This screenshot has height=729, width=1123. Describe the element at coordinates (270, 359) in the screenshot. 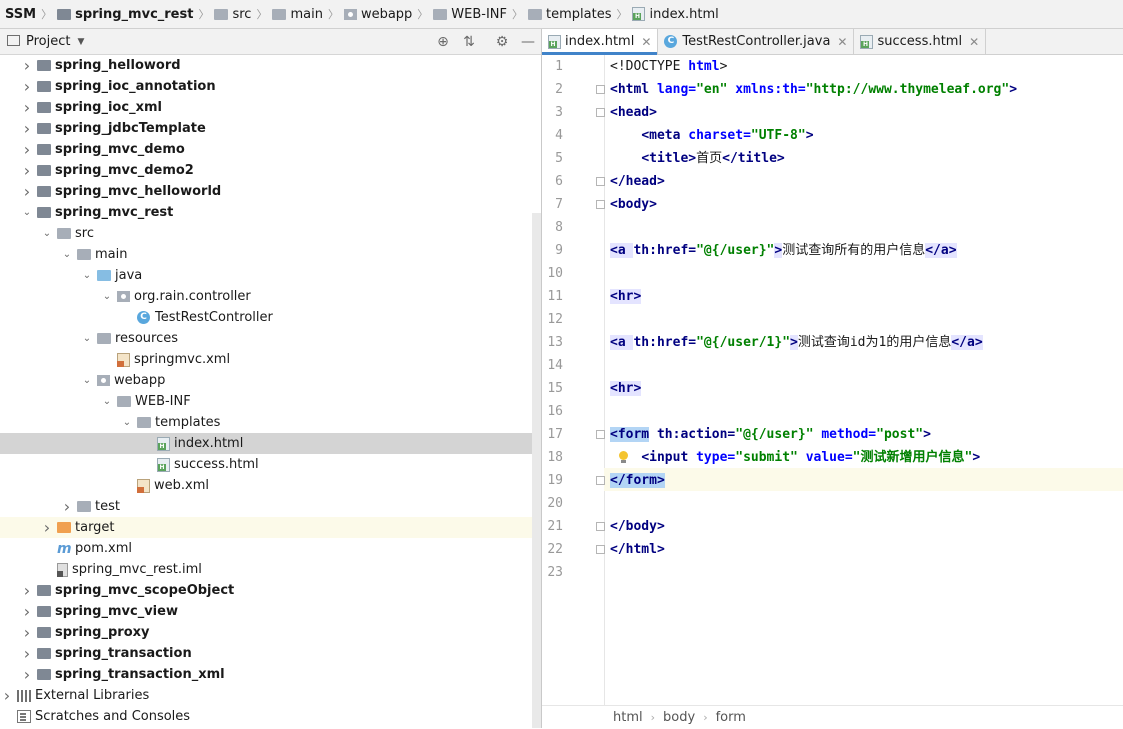

I see `tree-item: springmvc.xml` at that location.